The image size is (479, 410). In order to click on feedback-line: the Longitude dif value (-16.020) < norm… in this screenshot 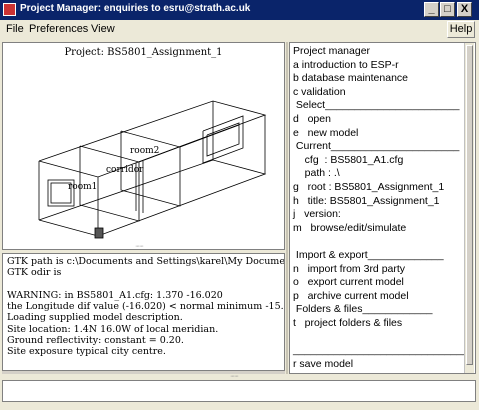, I will do `click(146, 307)`.